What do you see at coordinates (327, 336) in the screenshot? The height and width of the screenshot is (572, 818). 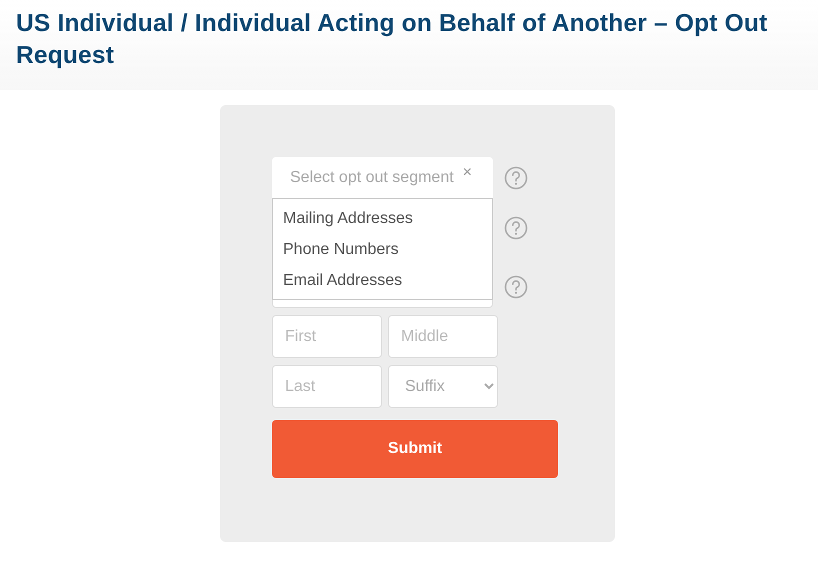 I see `first-name-field: First` at bounding box center [327, 336].